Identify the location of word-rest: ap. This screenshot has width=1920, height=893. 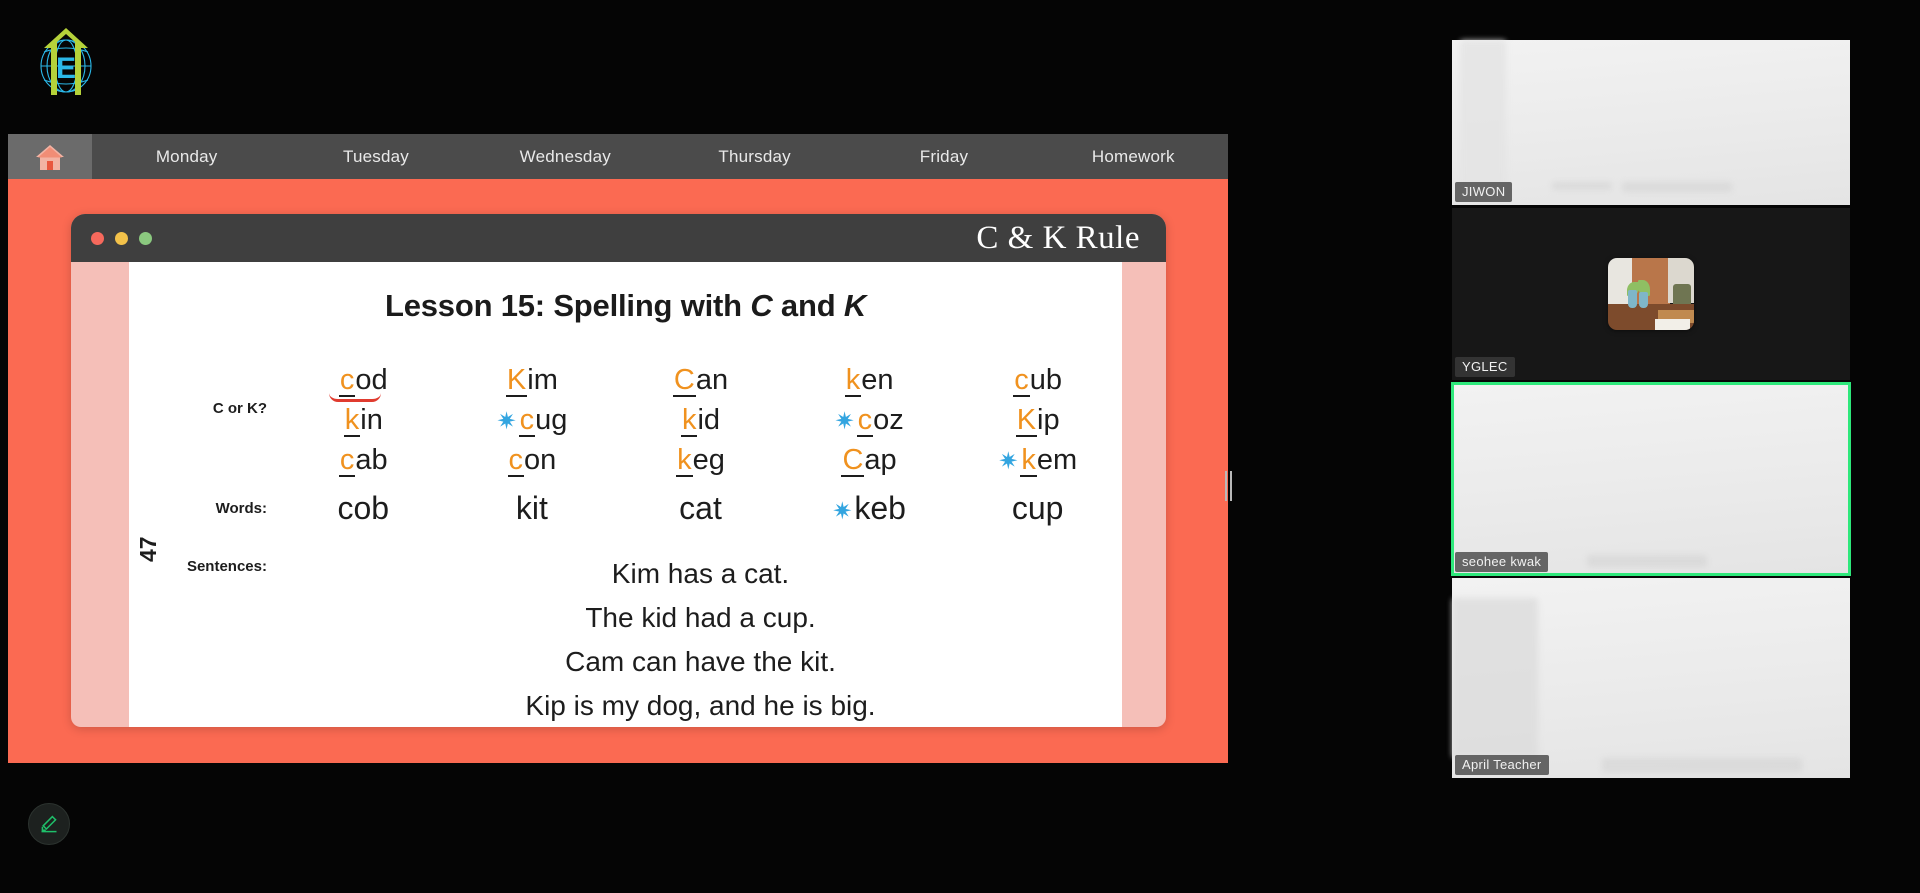
(880, 460).